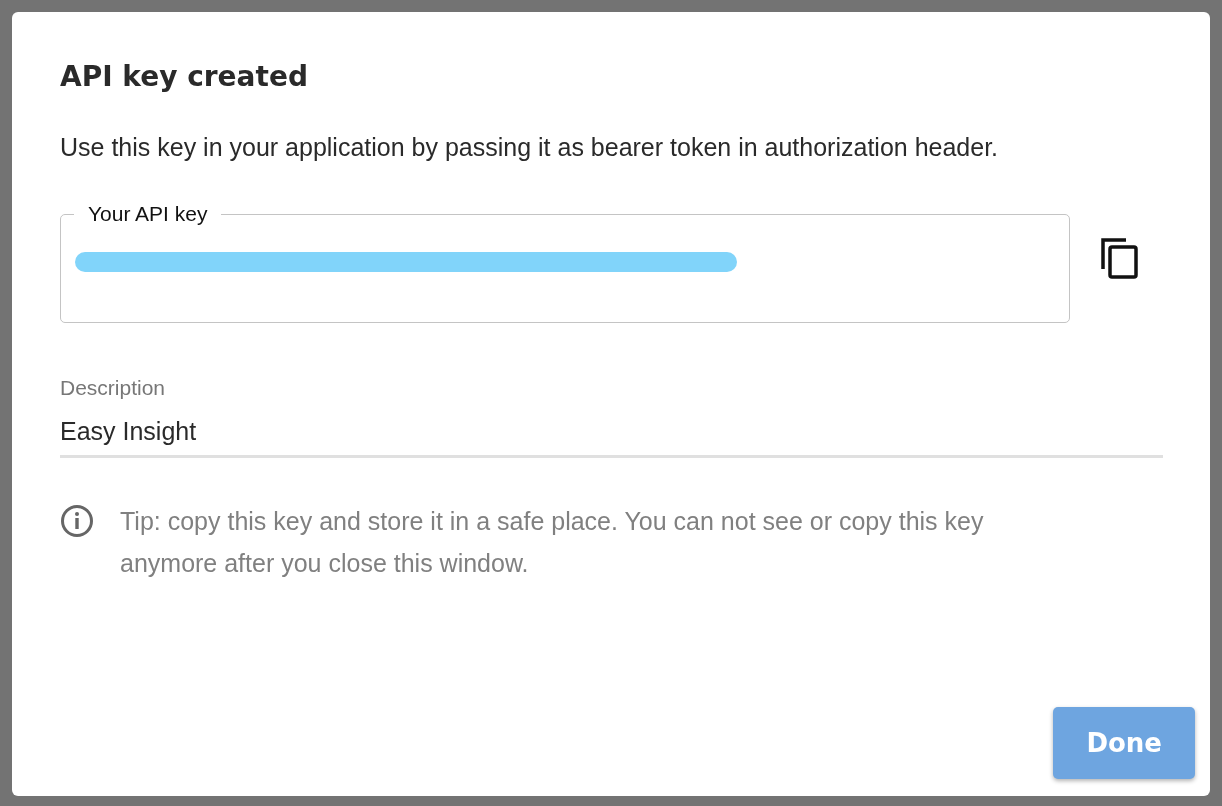  What do you see at coordinates (611, 415) in the screenshot?
I see `description-field: Description Easy Insight` at bounding box center [611, 415].